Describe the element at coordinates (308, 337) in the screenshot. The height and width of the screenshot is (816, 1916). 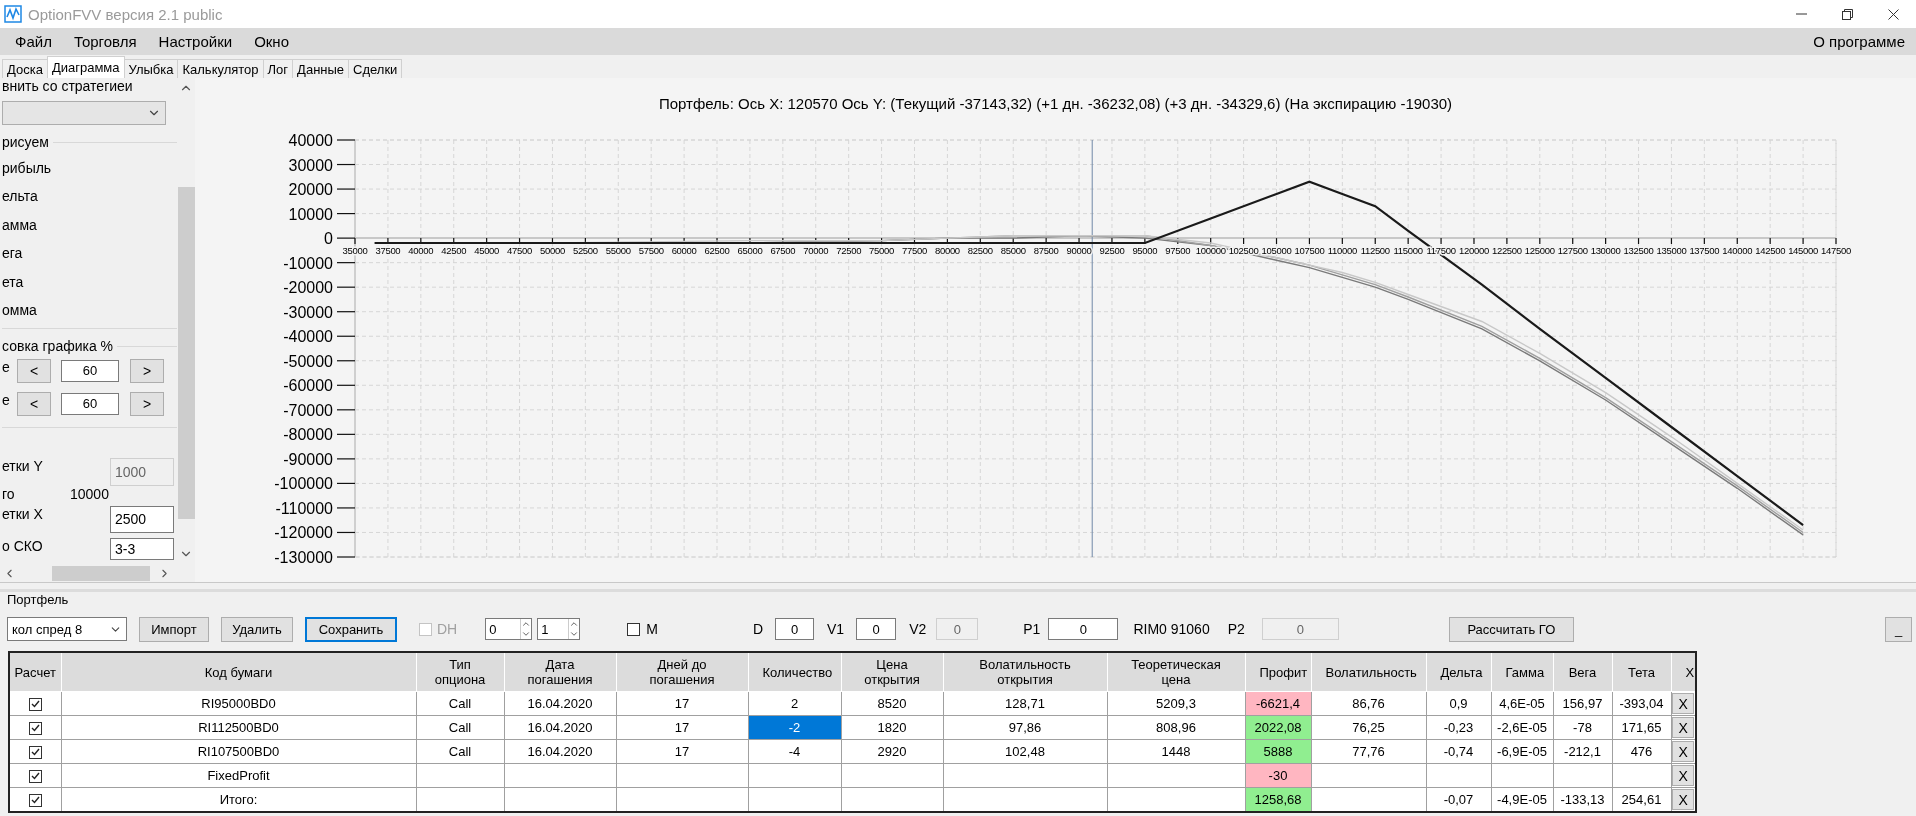
I see `axis-label: -40000` at that location.